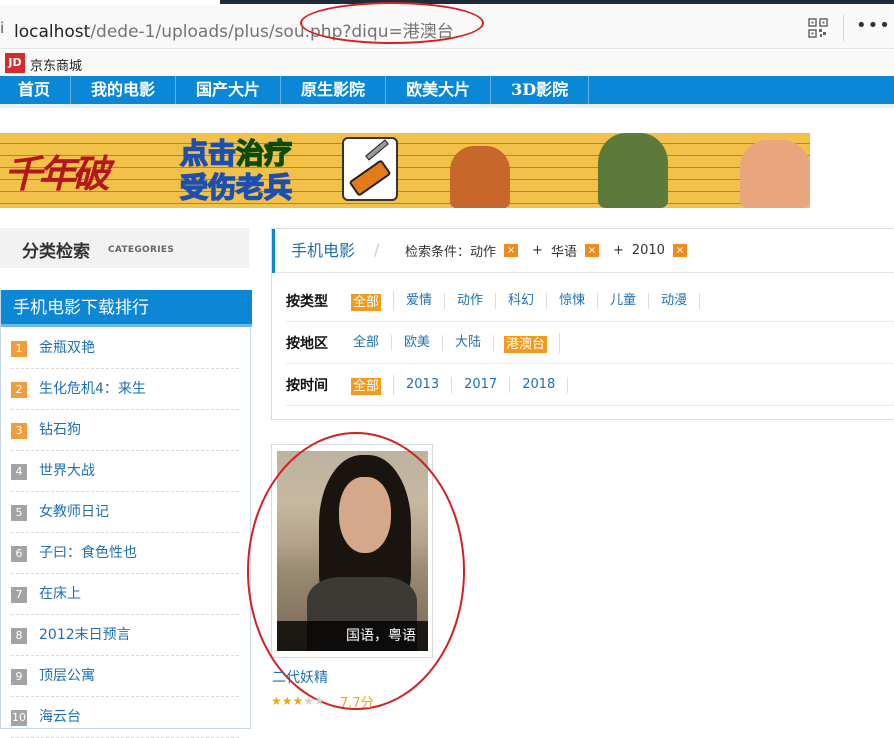  I want to click on filter-option: 大陆, so click(474, 343).